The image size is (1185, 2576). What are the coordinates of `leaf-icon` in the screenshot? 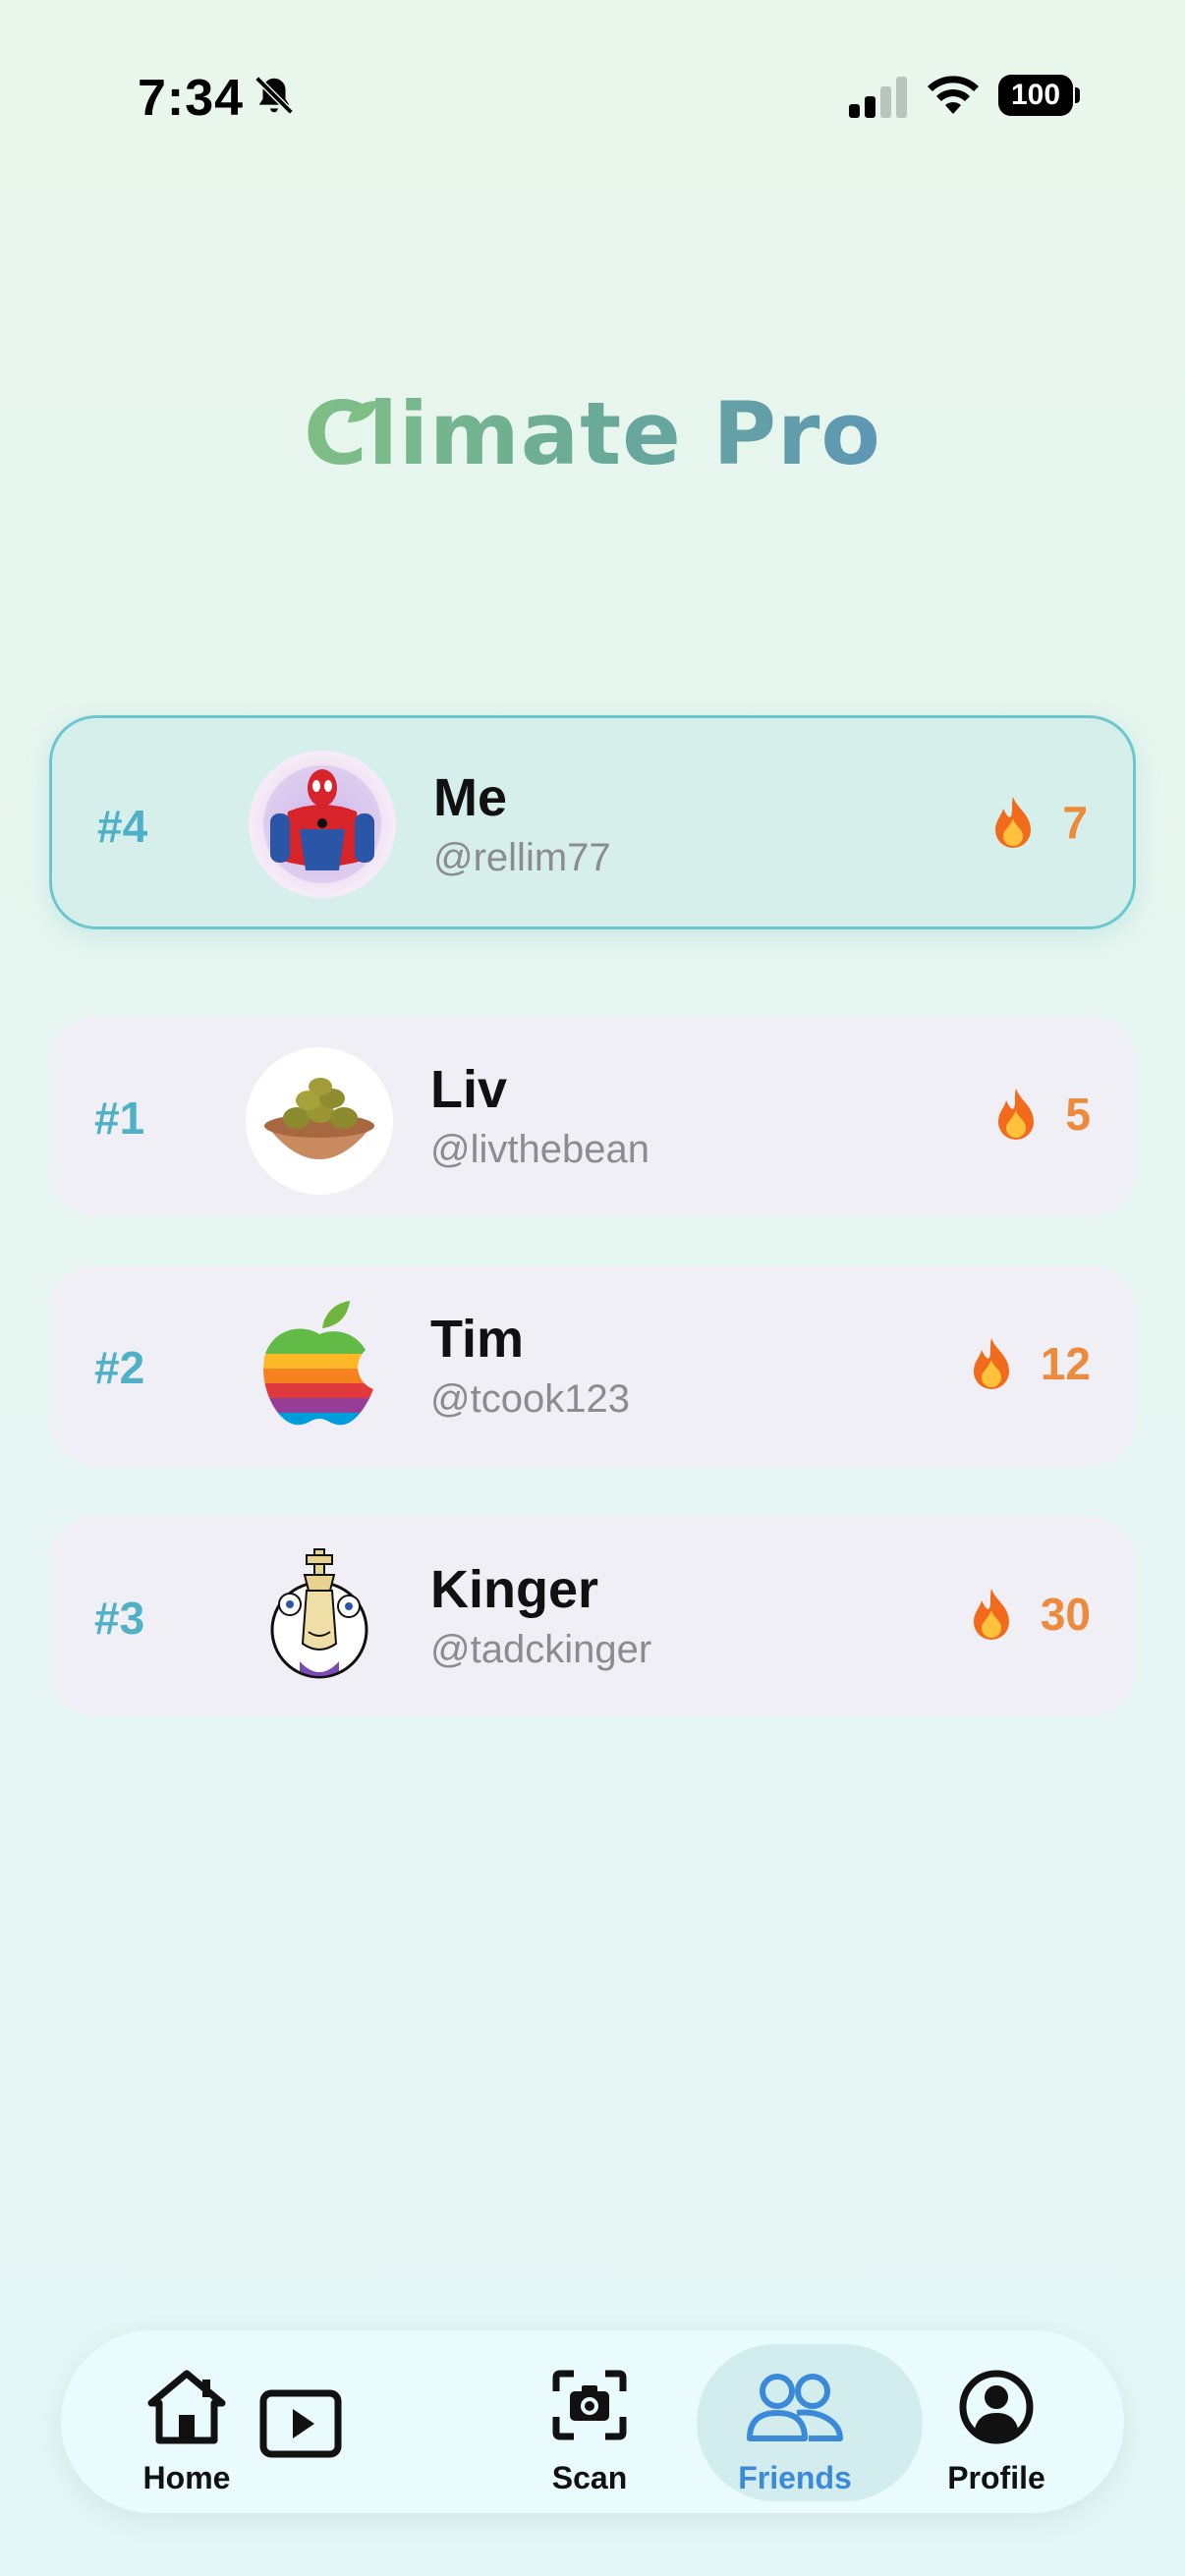 It's located at (363, 411).